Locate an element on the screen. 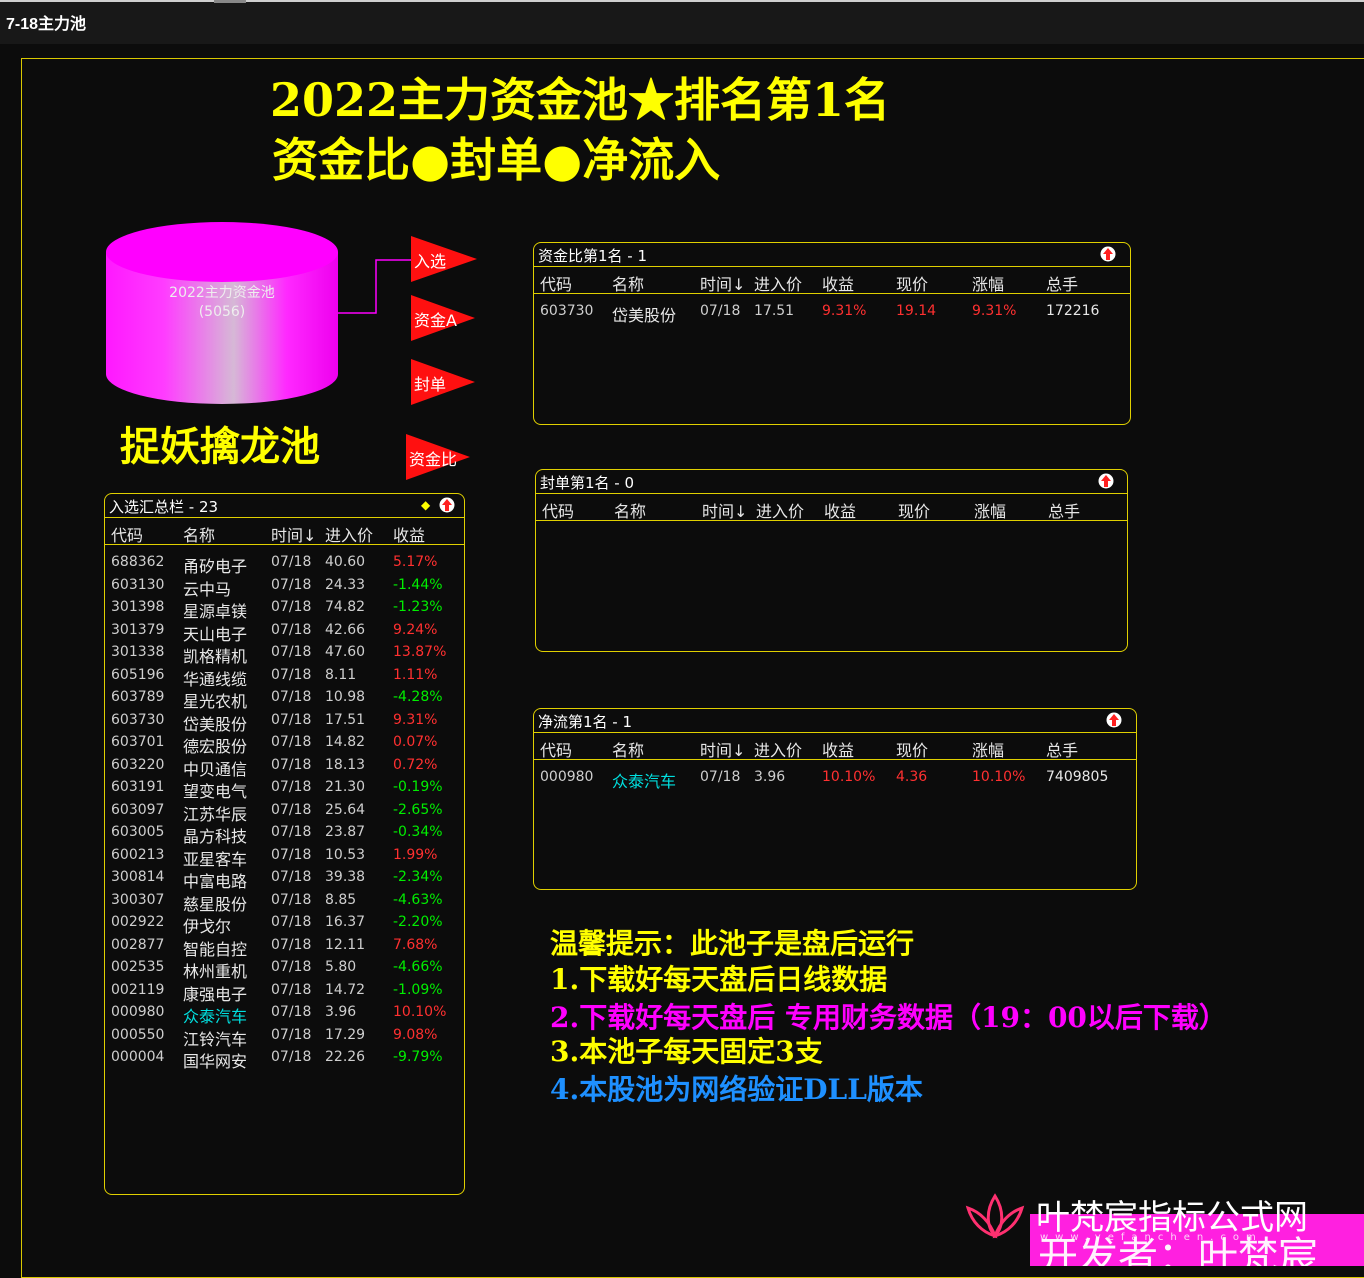 The width and height of the screenshot is (1364, 1278). row-gain: 5.17% is located at coordinates (415, 562).